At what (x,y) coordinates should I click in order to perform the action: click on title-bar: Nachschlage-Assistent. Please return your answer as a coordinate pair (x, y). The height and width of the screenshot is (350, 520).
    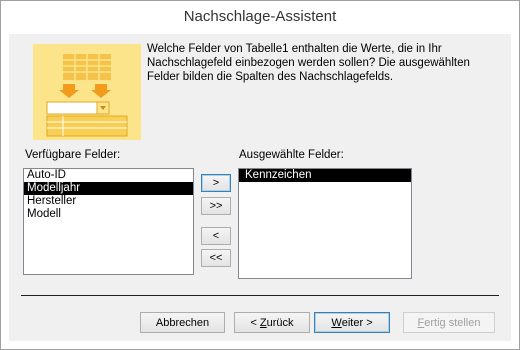
    Looking at the image, I should click on (260, 17).